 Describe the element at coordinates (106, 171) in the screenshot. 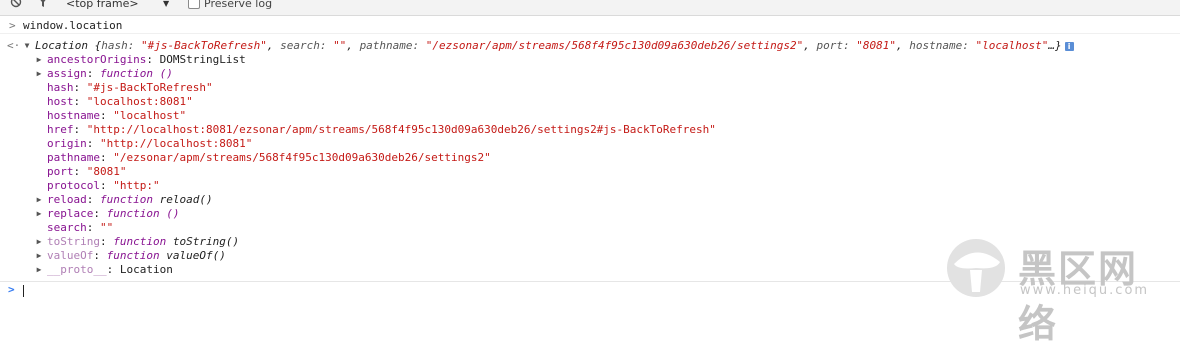

I see `property-value: "8081"` at that location.